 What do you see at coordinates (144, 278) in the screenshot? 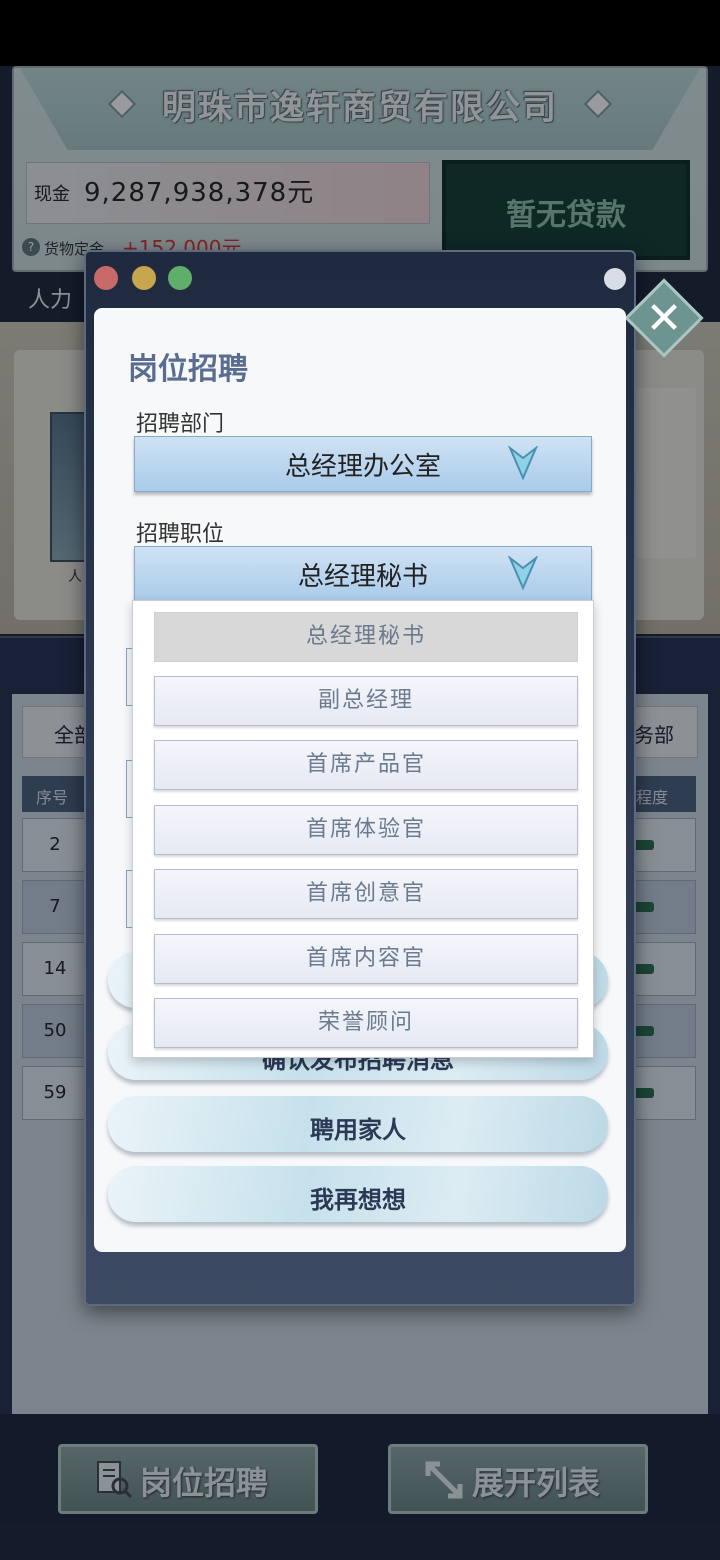
I see `window-dot-yellow-icon` at bounding box center [144, 278].